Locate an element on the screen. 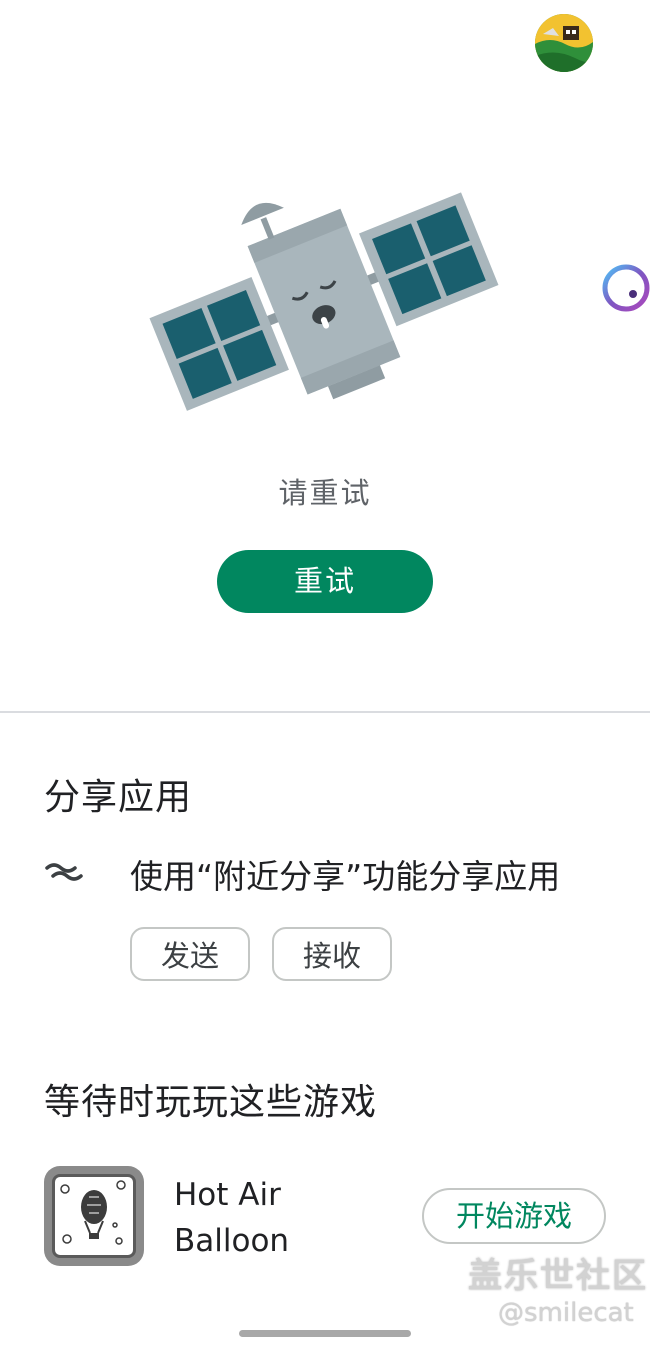  watermark-user: @smilecat is located at coordinates (566, 1313).